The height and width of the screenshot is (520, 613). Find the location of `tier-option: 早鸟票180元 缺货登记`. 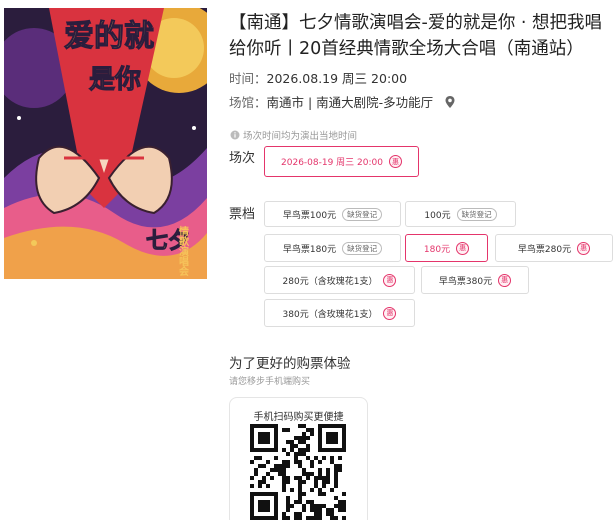

tier-option: 早鸟票180元 缺货登记 is located at coordinates (332, 248).